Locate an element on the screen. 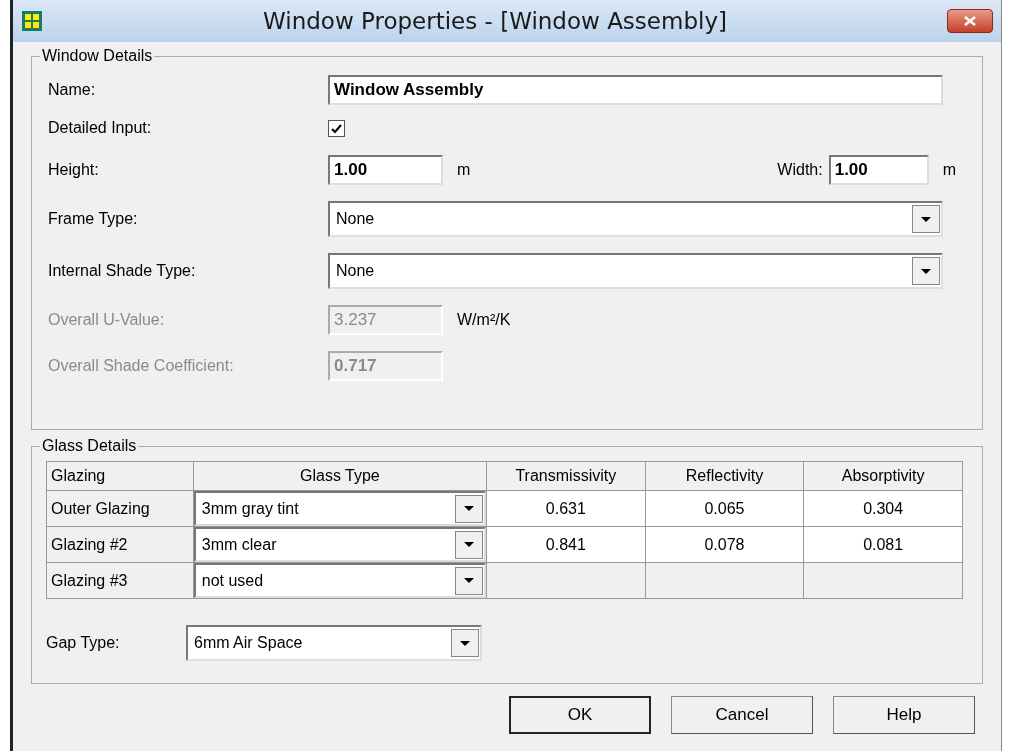  unit-label: W/m²/K is located at coordinates (484, 320).